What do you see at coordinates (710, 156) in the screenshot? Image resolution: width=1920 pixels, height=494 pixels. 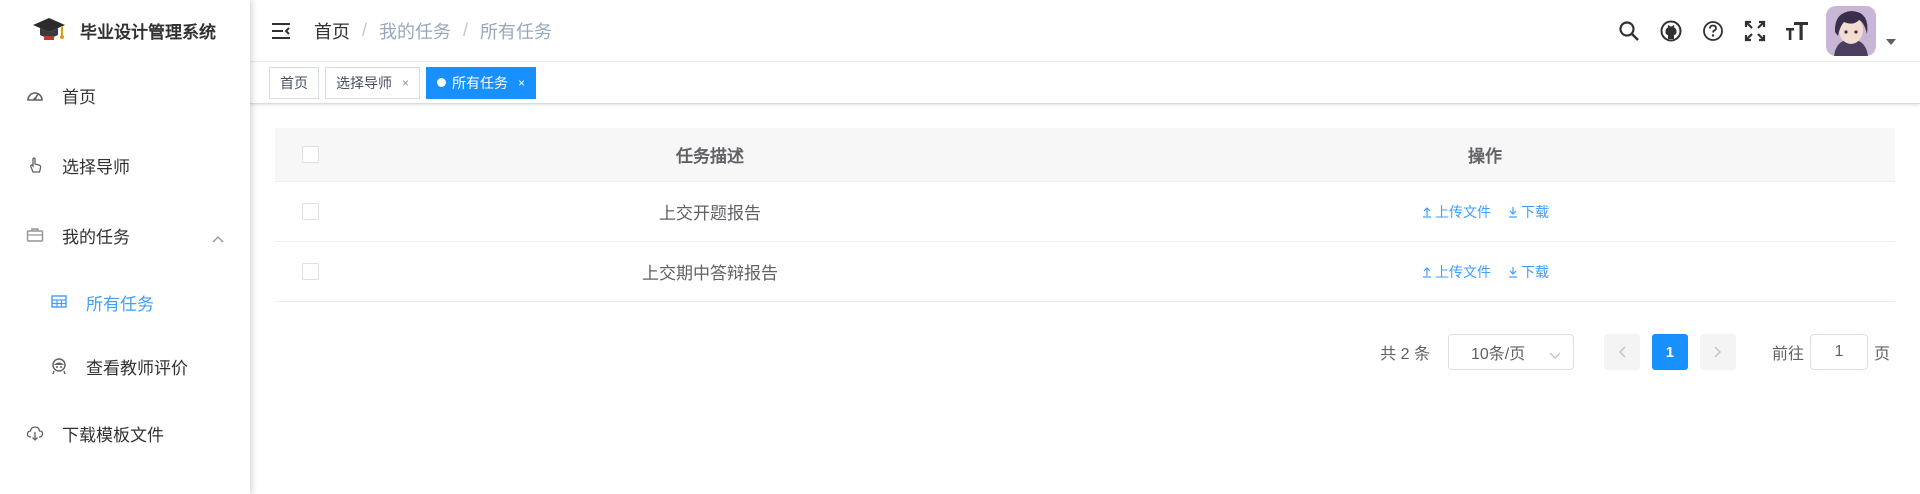 I see `column-header-desc: 任务描述` at bounding box center [710, 156].